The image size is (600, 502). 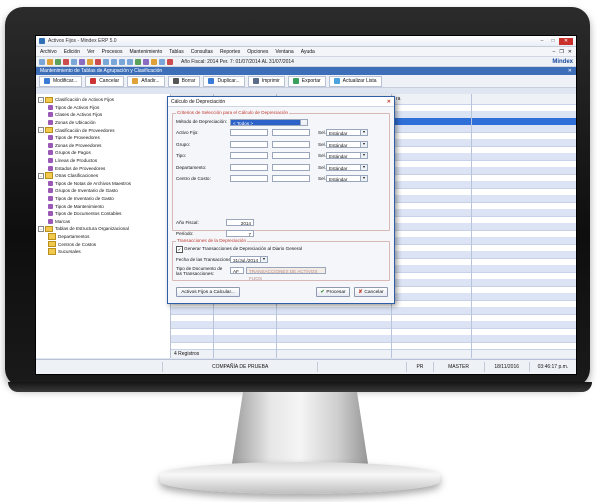 What do you see at coordinates (237, 270) in the screenshot?
I see `doctype-code-field: AF` at bounding box center [237, 270].